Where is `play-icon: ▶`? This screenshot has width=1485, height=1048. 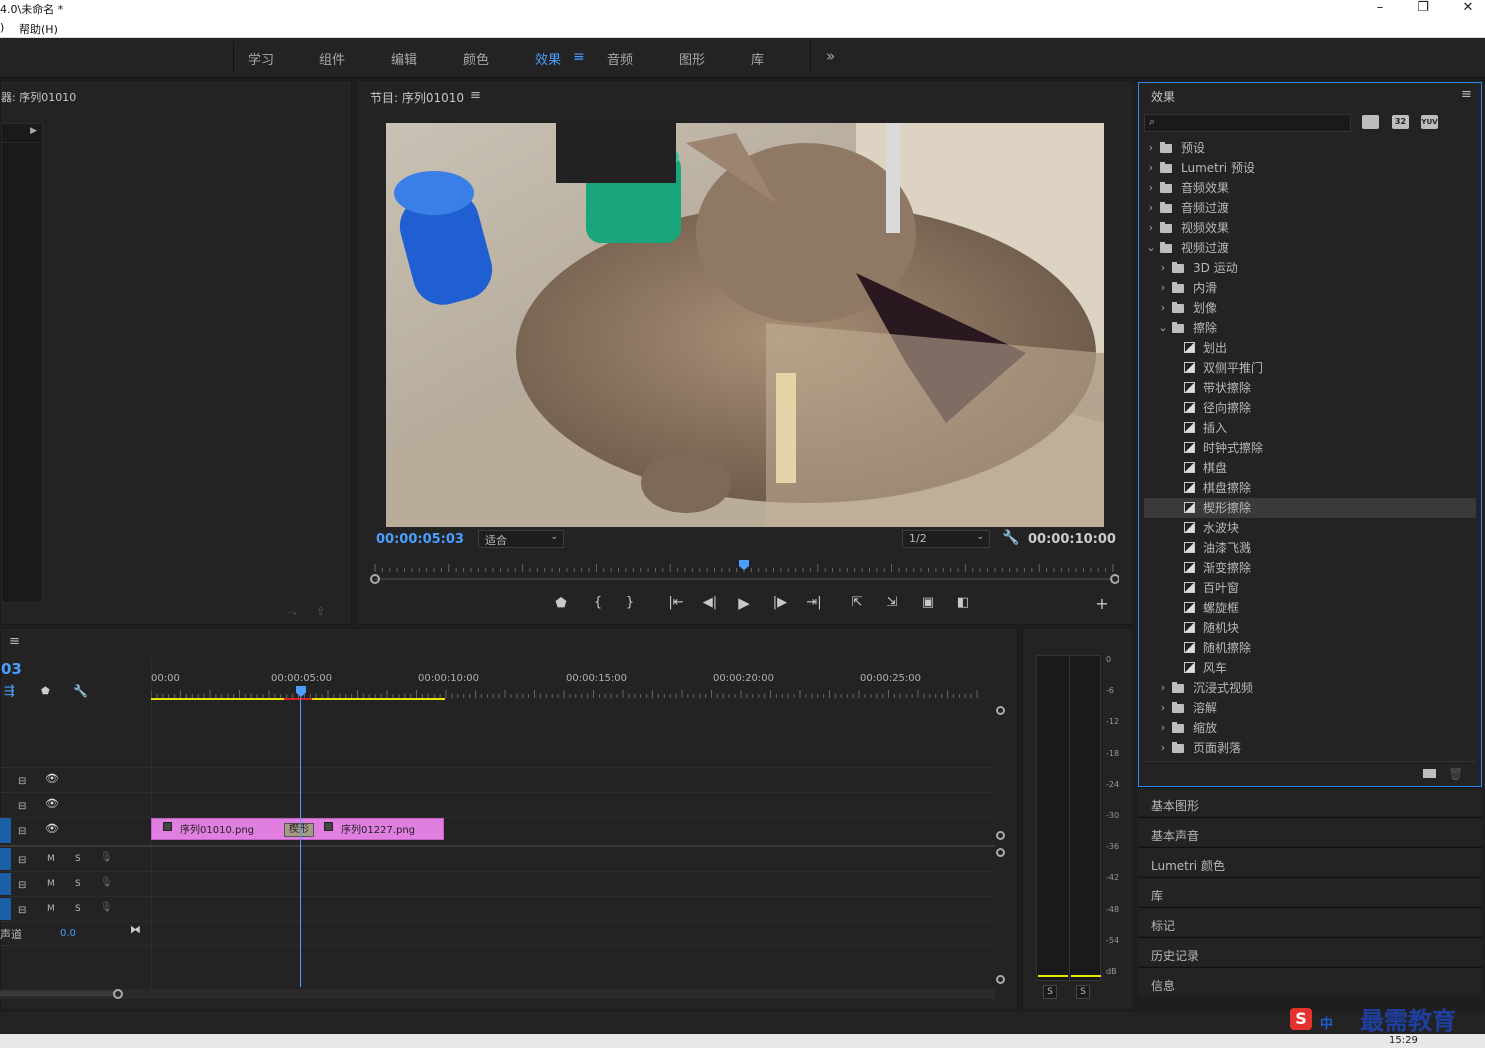 play-icon: ▶ is located at coordinates (744, 603).